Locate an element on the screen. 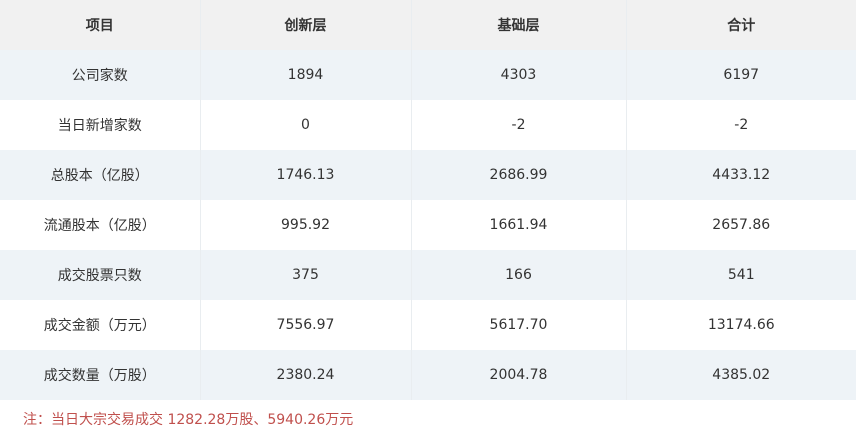  total-value: 4433.12 is located at coordinates (741, 175).